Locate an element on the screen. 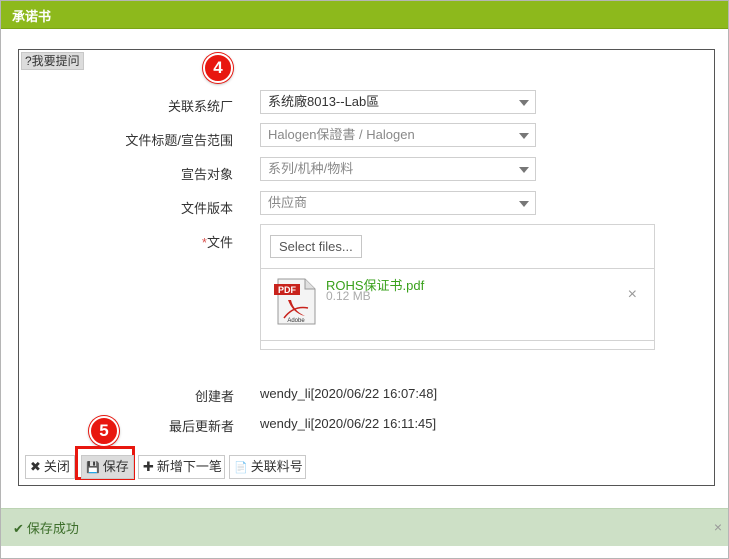 The width and height of the screenshot is (729, 559). success-notice: ✔ 保存成功 × is located at coordinates (364, 527).